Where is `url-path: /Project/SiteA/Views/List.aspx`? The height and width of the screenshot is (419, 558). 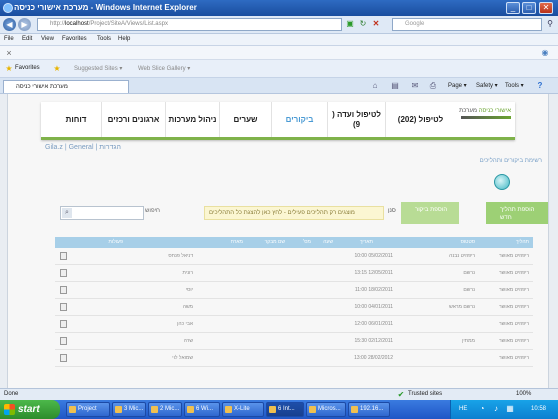 url-path: /Project/SiteA/Views/List.aspx is located at coordinates (128, 24).